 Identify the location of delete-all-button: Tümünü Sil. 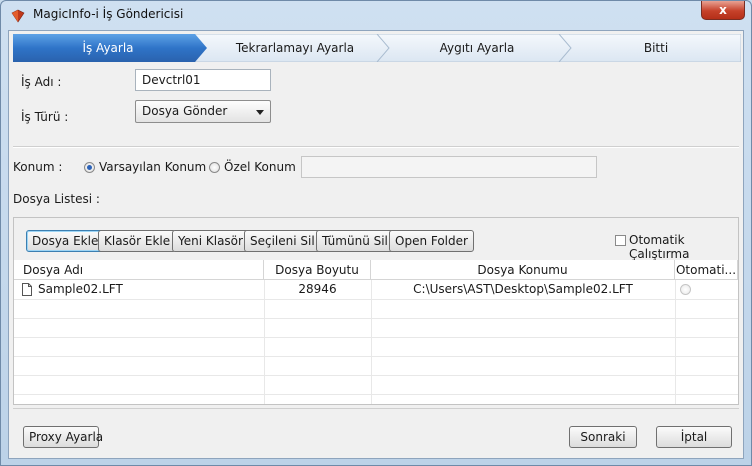
(355, 241).